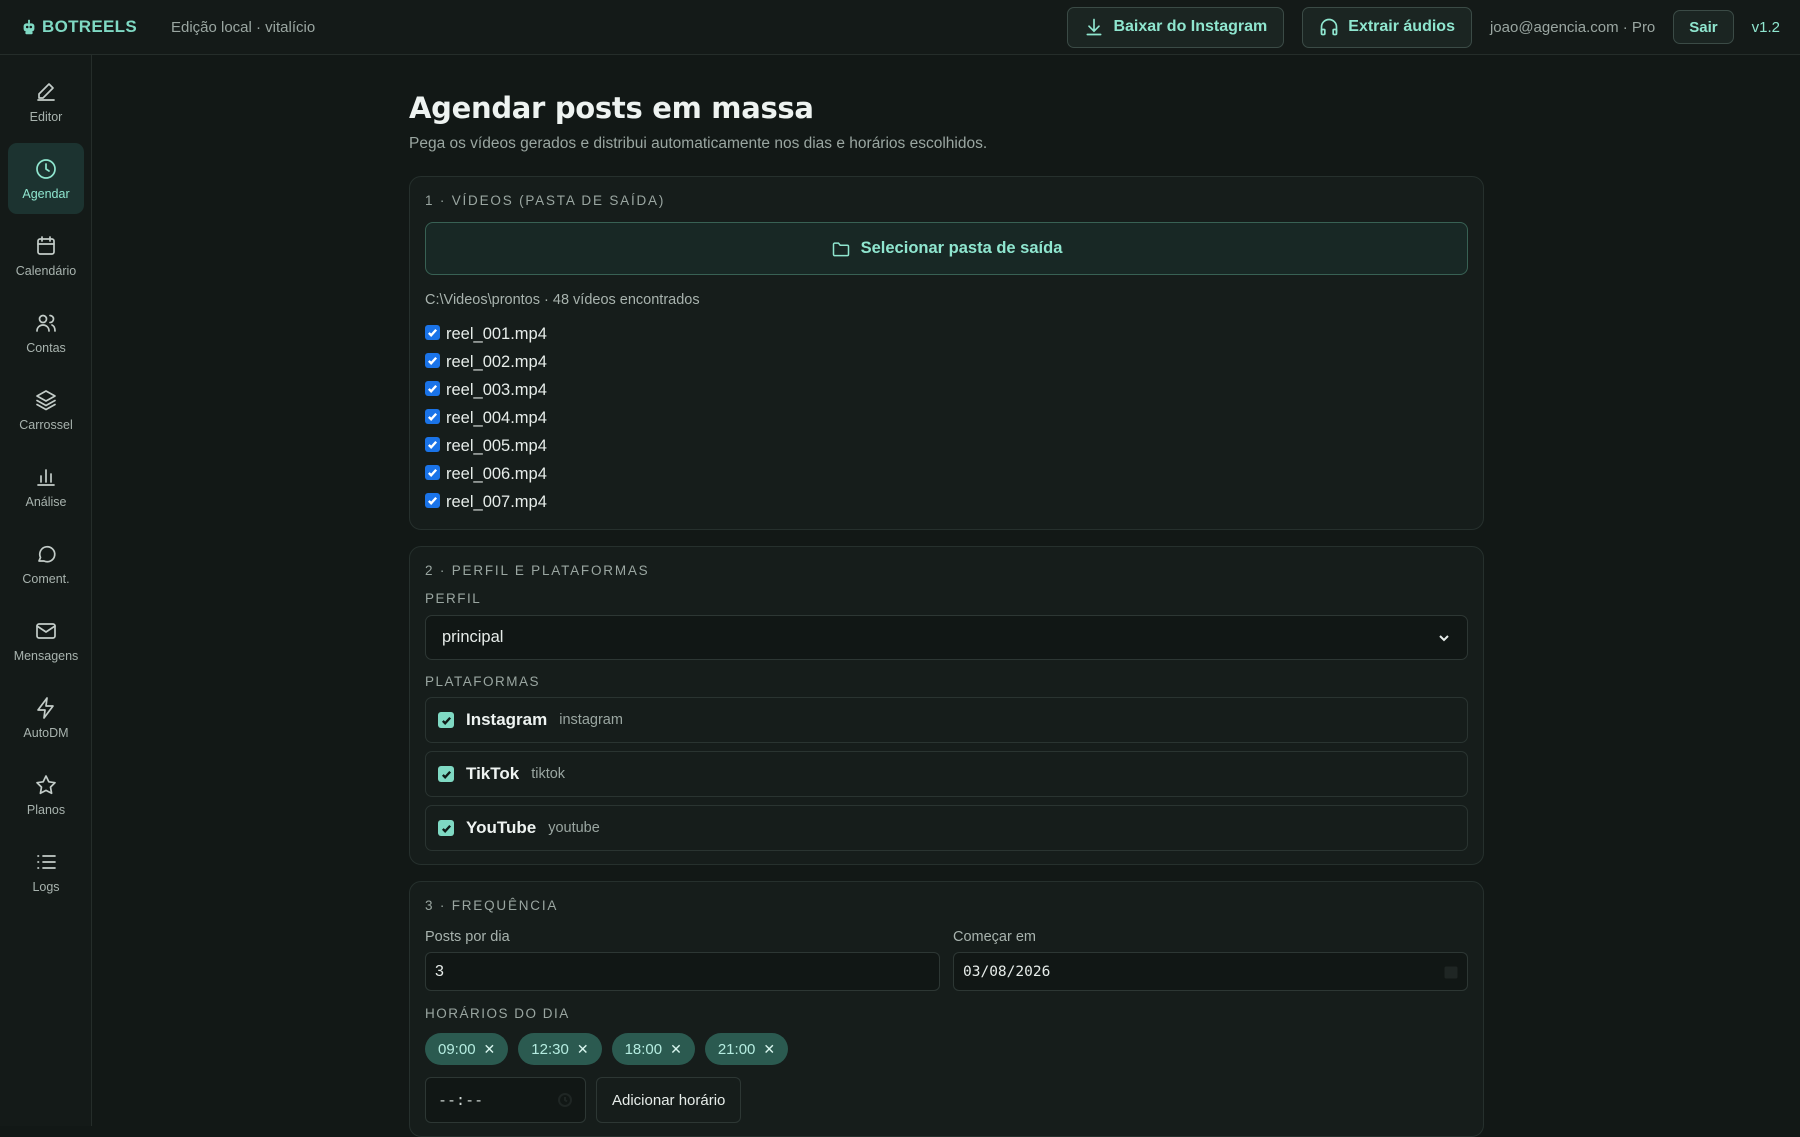 This screenshot has height=1137, width=1800. Describe the element at coordinates (45, 707) in the screenshot. I see `zap-icon` at that location.